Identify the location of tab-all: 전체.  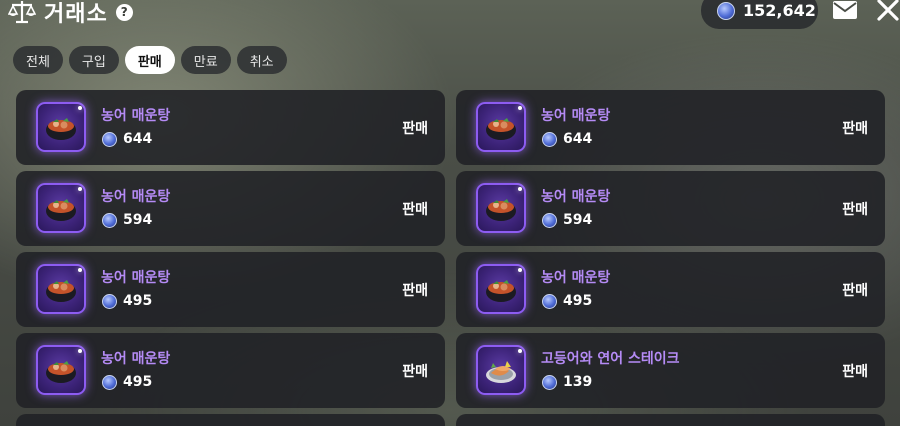
(38, 60).